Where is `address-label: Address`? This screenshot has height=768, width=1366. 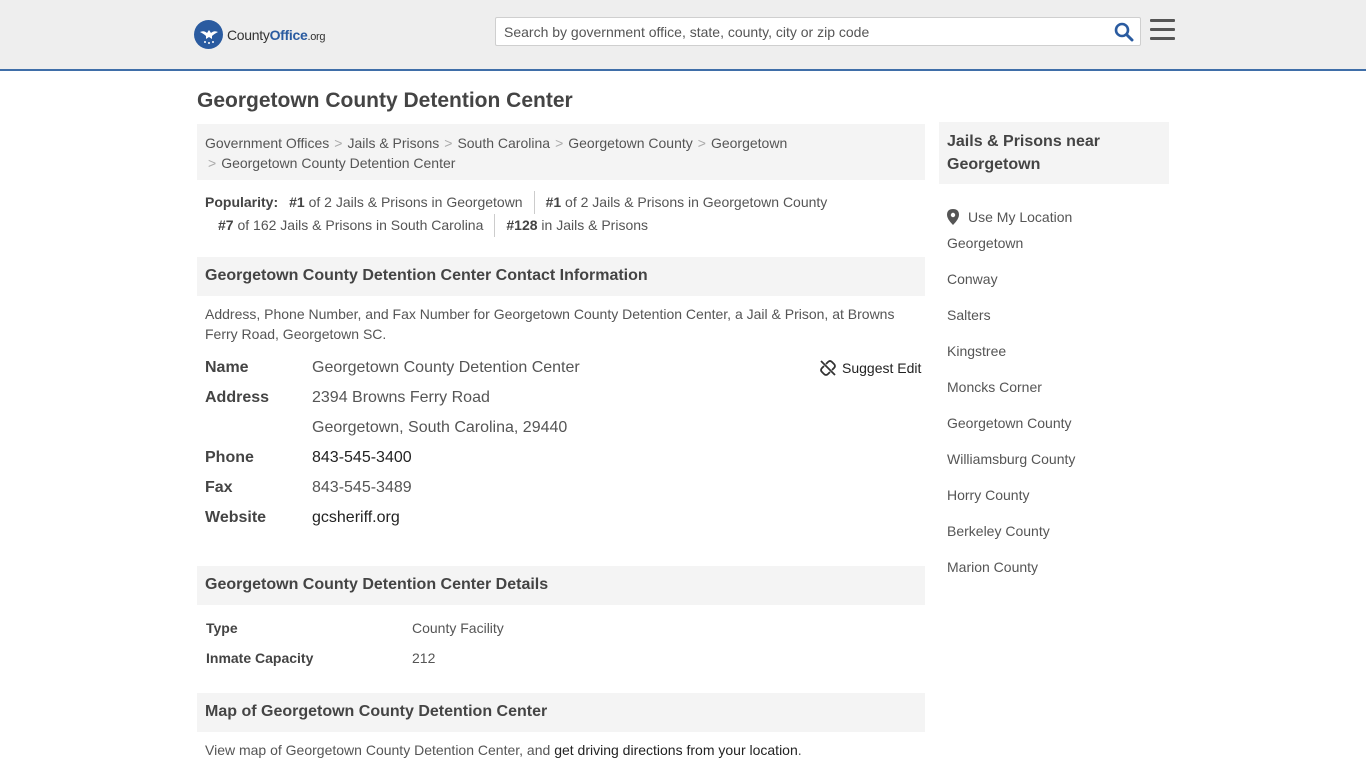
address-label: Address is located at coordinates (237, 397).